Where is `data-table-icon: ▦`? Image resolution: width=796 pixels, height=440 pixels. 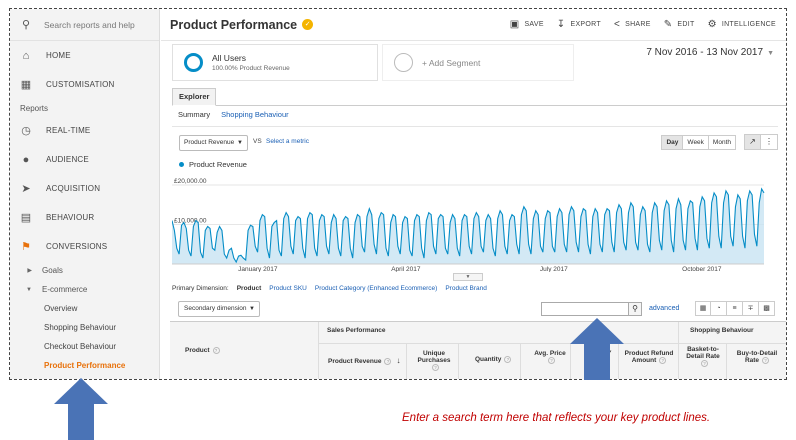 data-table-icon: ▦ is located at coordinates (703, 308).